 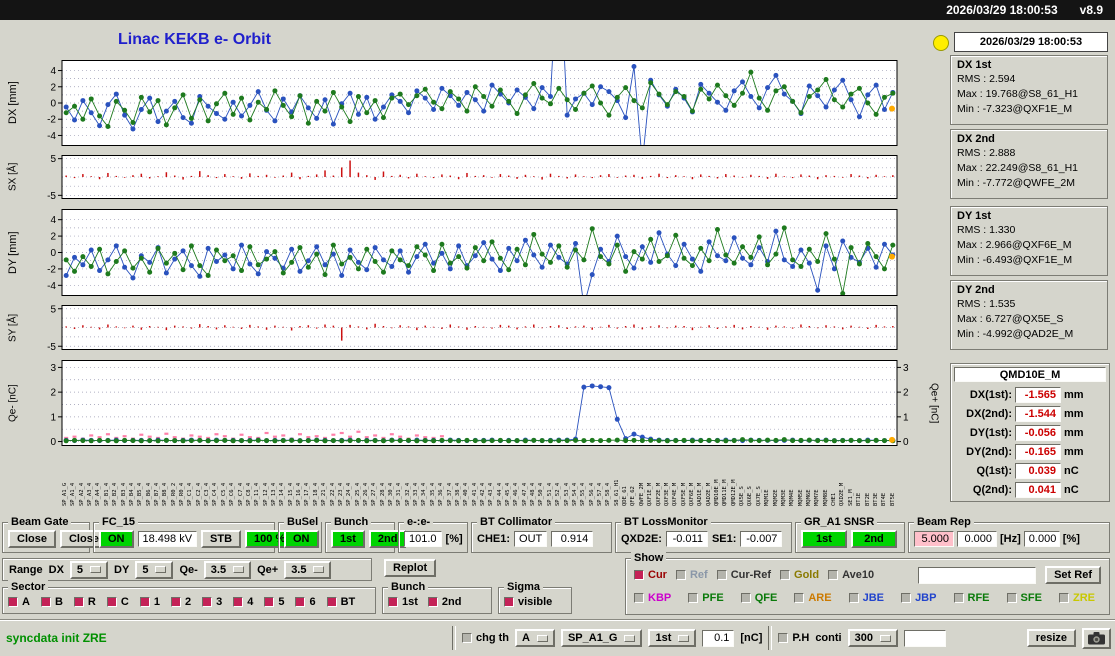 What do you see at coordinates (492, 638) in the screenshot?
I see `chg-th-label: chg th` at bounding box center [492, 638].